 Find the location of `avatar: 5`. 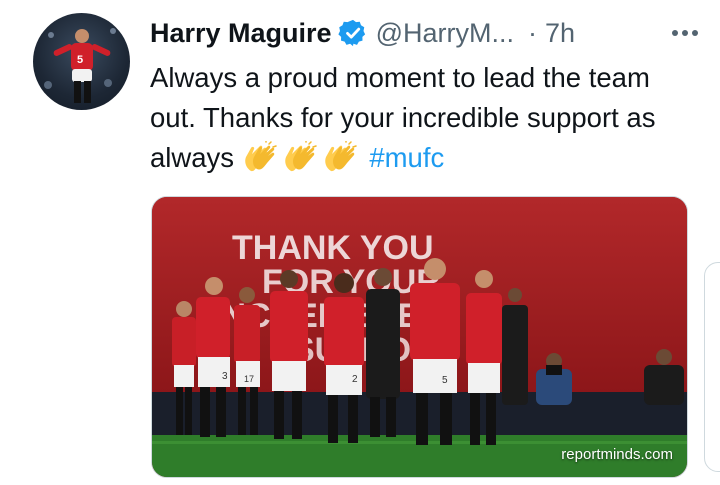

avatar: 5 is located at coordinates (81, 61).